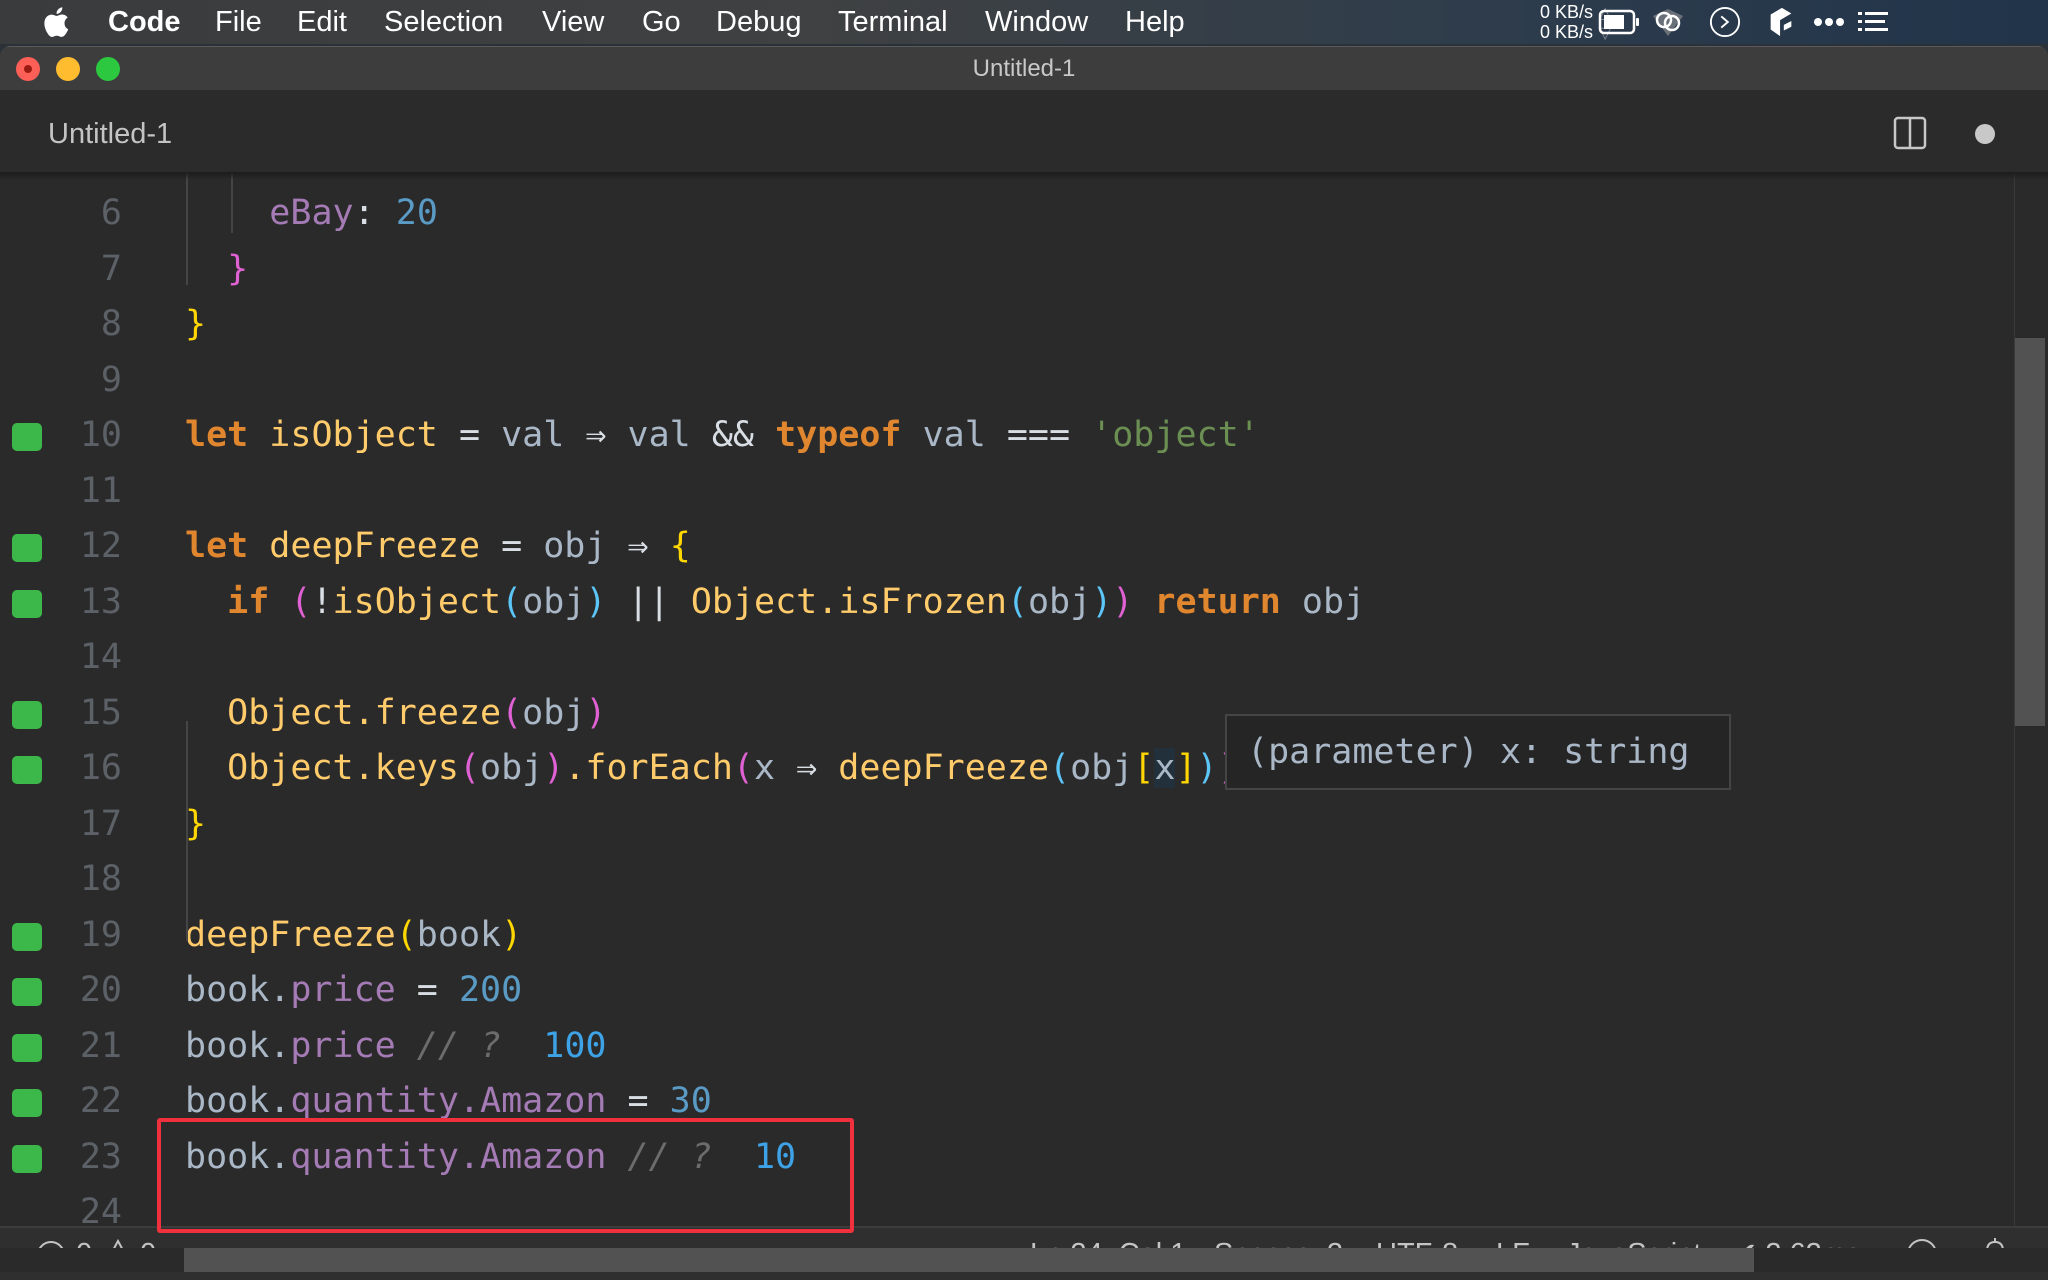 The image size is (2048, 1280). What do you see at coordinates (144, 22) in the screenshot?
I see `menu-app-code: Code` at bounding box center [144, 22].